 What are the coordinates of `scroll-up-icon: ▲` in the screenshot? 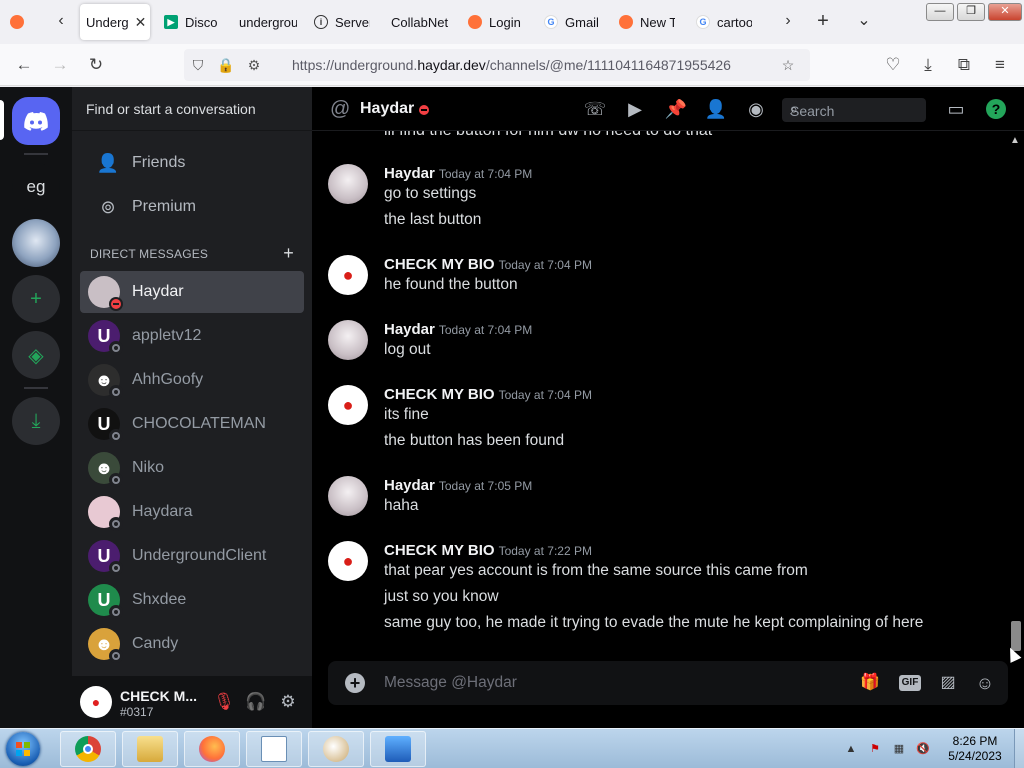 It's located at (1015, 140).